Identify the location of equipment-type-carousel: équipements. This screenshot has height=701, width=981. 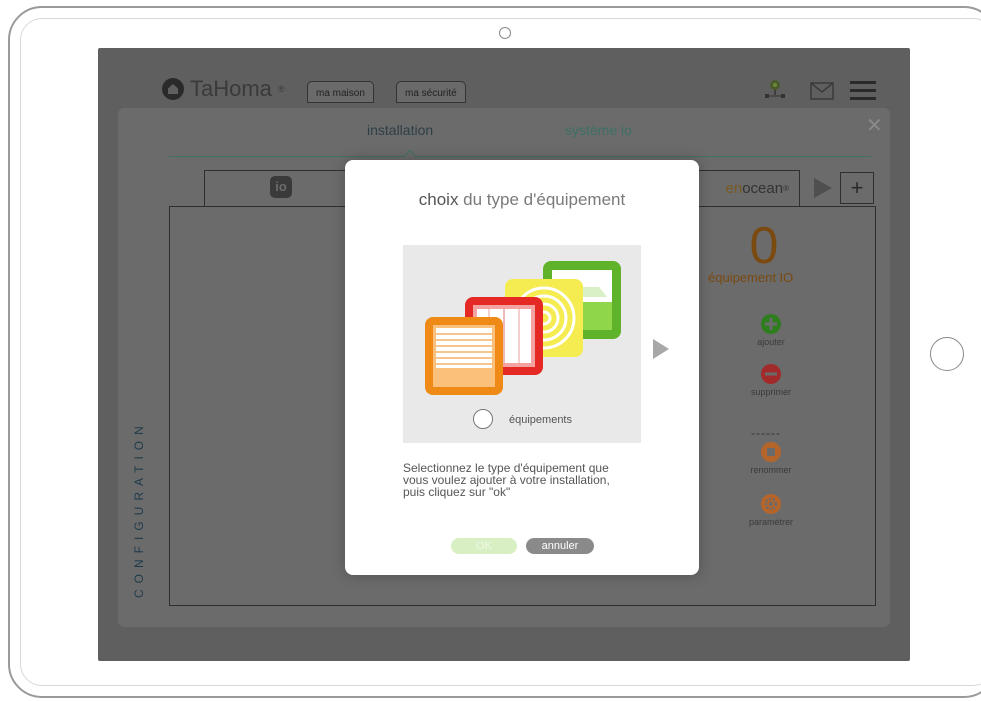
(536, 344).